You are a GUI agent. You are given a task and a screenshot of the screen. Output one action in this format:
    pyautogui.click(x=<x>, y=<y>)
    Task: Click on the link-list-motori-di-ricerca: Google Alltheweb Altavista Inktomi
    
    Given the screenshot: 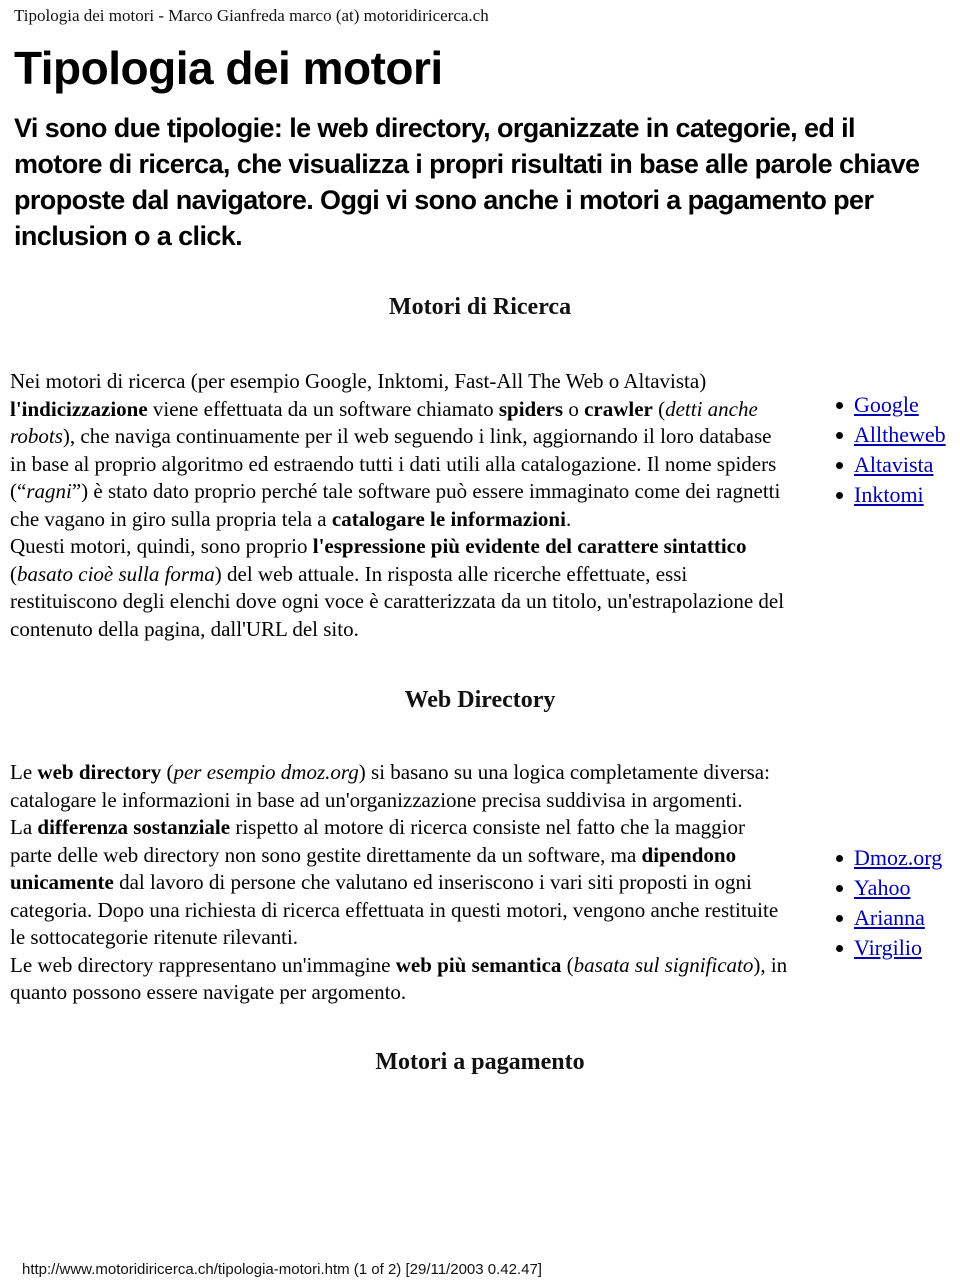 What is the action you would take?
    pyautogui.click(x=894, y=450)
    